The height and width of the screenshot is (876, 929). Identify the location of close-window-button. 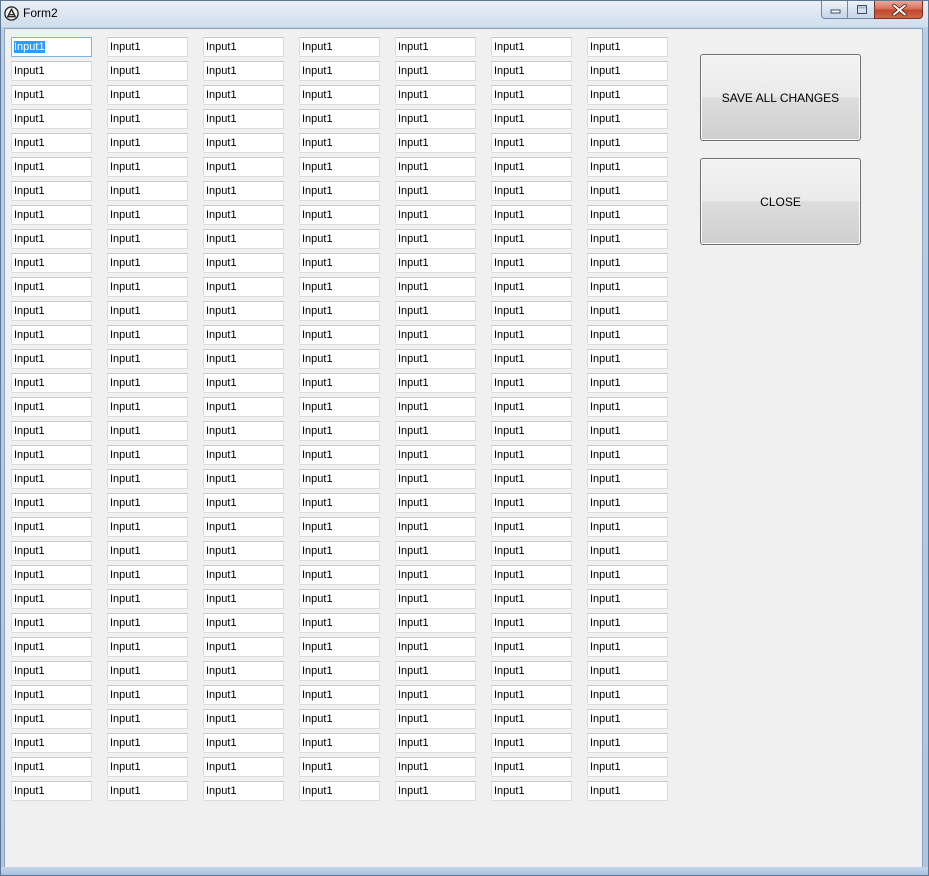
(898, 10).